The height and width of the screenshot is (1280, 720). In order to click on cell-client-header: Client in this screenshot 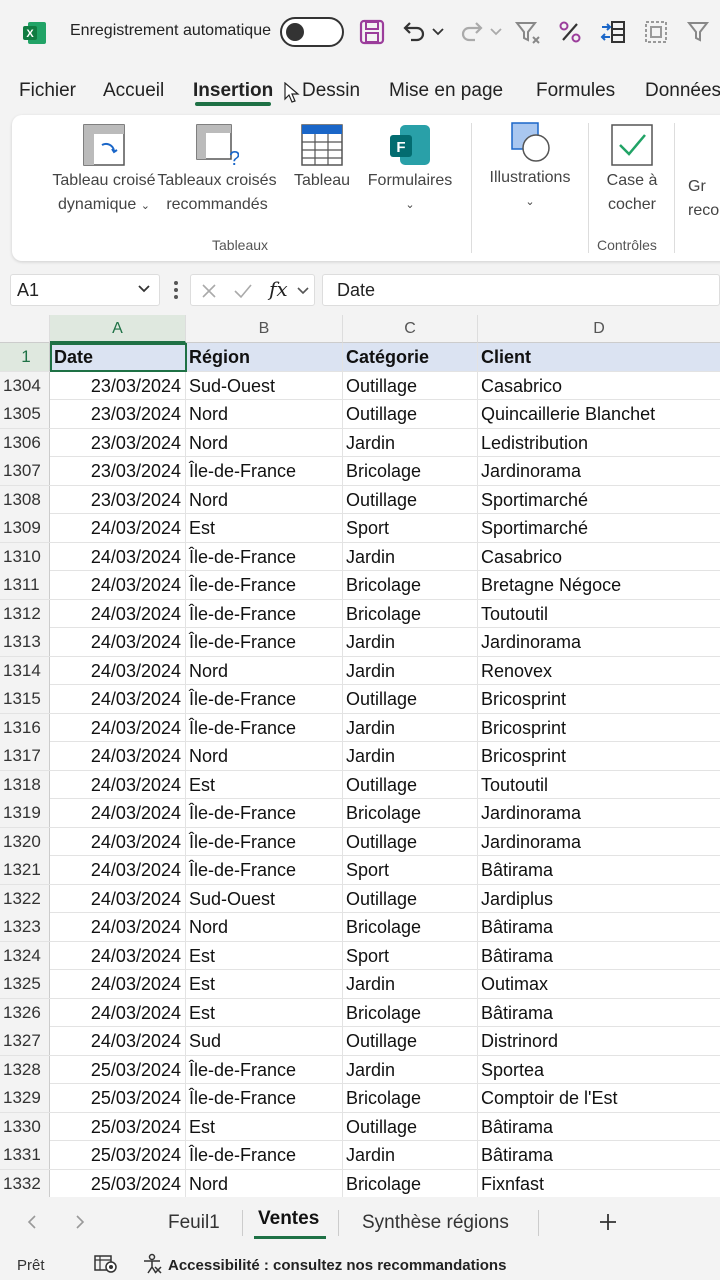, I will do `click(599, 357)`.